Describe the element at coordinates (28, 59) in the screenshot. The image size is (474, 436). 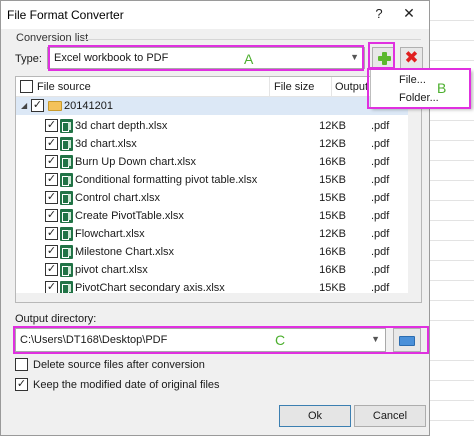
I see `type-label: Type:` at that location.